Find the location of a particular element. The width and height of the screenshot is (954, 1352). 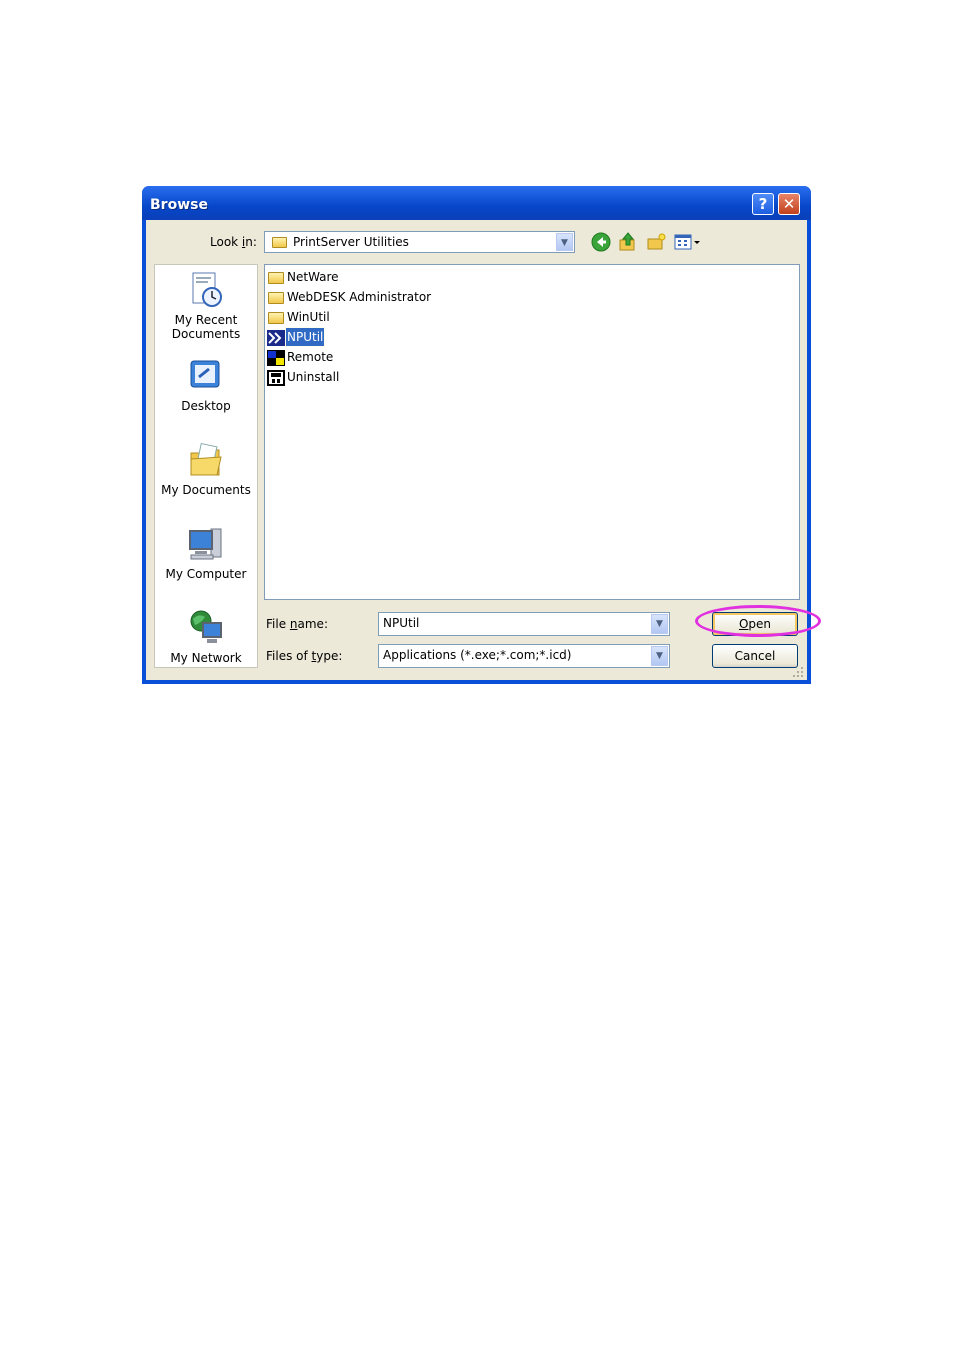

lookin-value: PrintServer Utilities is located at coordinates (351, 242).